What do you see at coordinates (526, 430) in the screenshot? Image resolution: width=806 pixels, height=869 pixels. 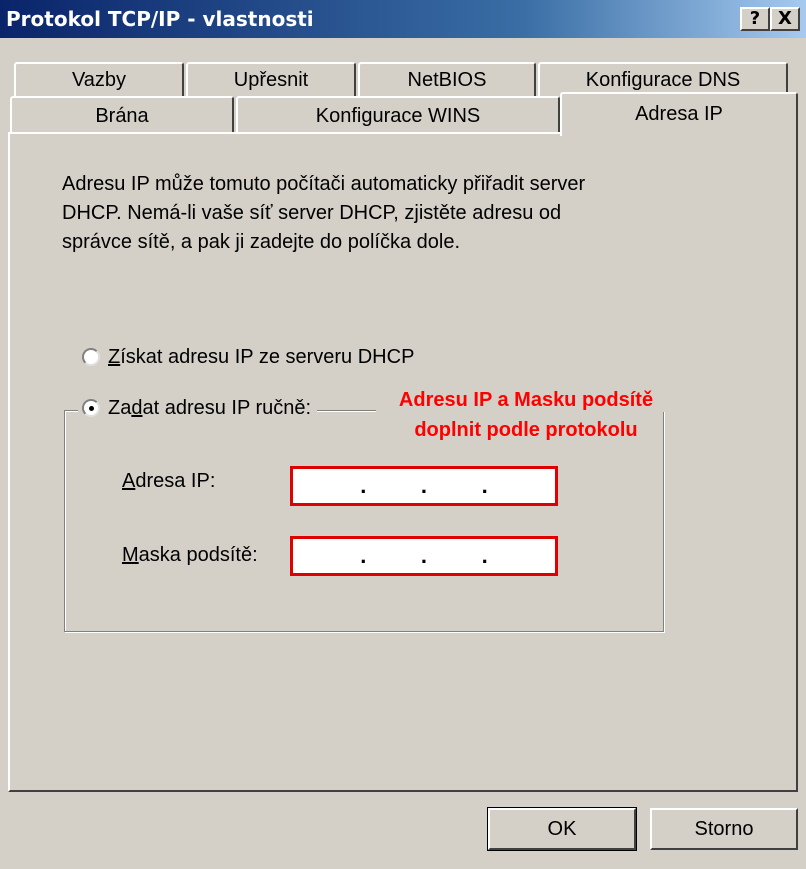 I see `annotation-line-2: doplnit podle protokolu` at bounding box center [526, 430].